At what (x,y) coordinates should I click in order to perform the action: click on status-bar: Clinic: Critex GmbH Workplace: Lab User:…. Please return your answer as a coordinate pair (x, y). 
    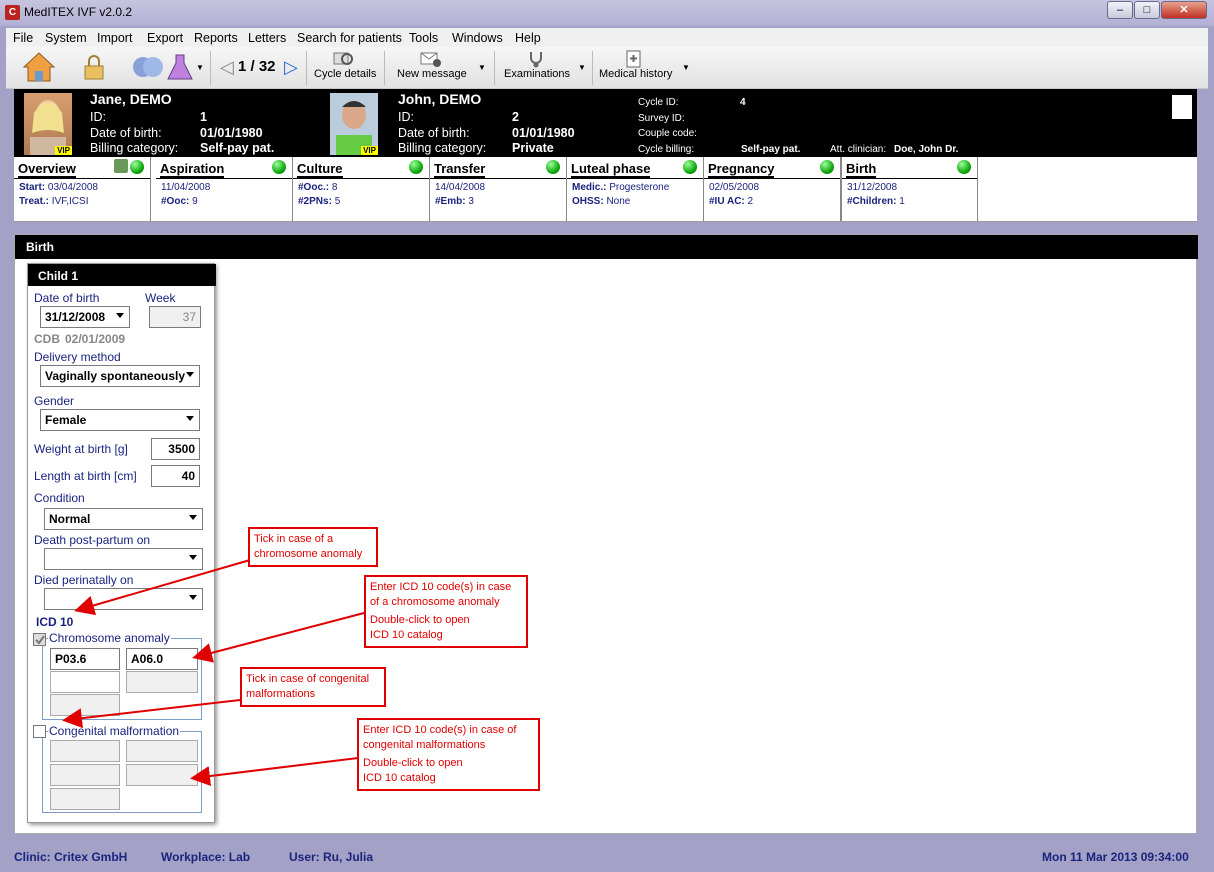
    Looking at the image, I should click on (607, 859).